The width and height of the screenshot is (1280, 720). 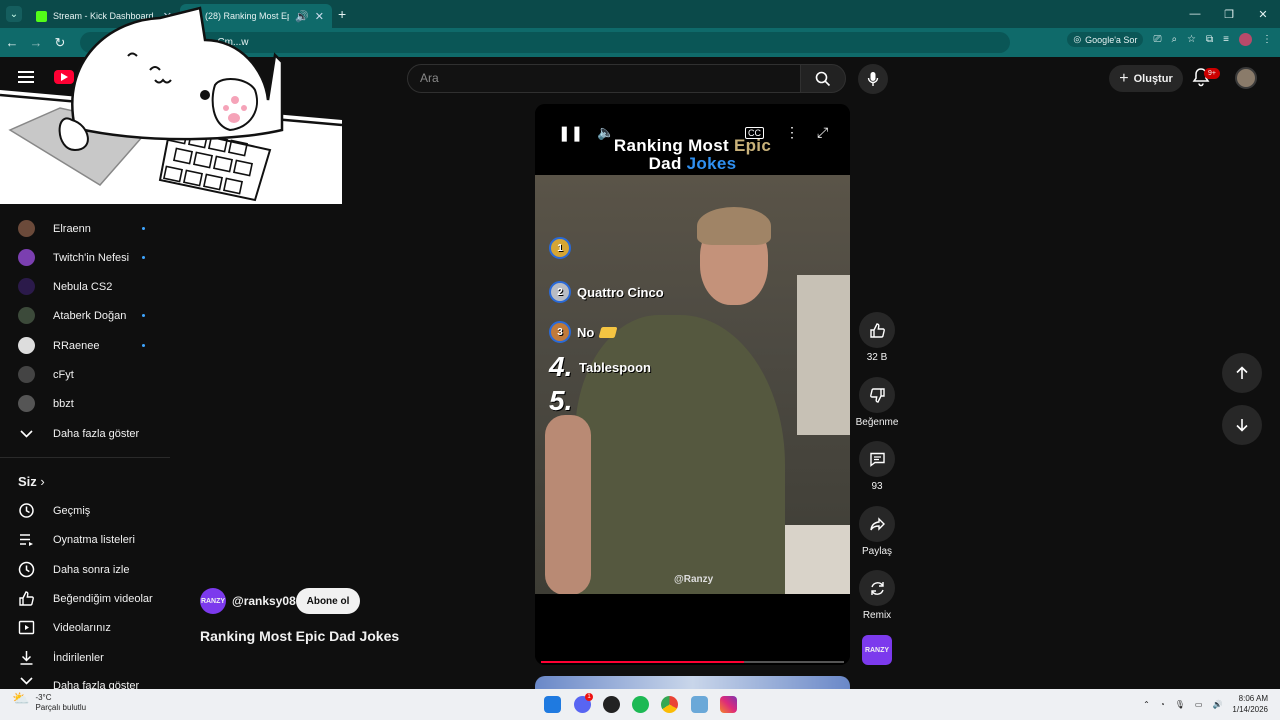 What do you see at coordinates (611, 704) in the screenshot?
I see `app-icon` at bounding box center [611, 704].